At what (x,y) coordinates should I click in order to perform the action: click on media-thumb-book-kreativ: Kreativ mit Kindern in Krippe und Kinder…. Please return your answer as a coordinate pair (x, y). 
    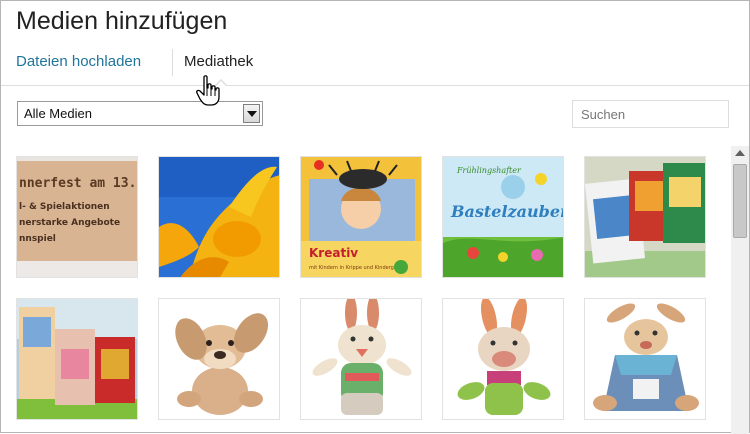
    Looking at the image, I should click on (361, 217).